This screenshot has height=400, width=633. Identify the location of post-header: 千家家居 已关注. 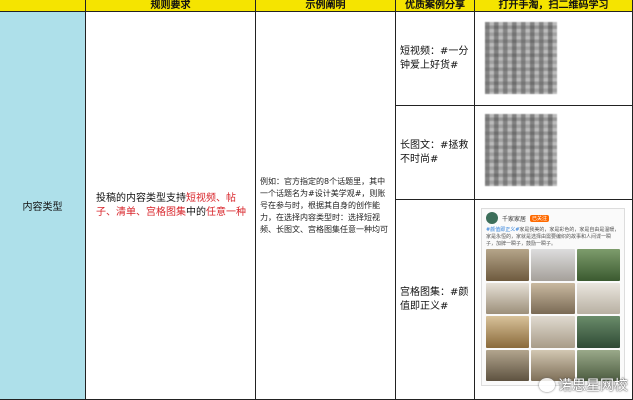
(553, 218).